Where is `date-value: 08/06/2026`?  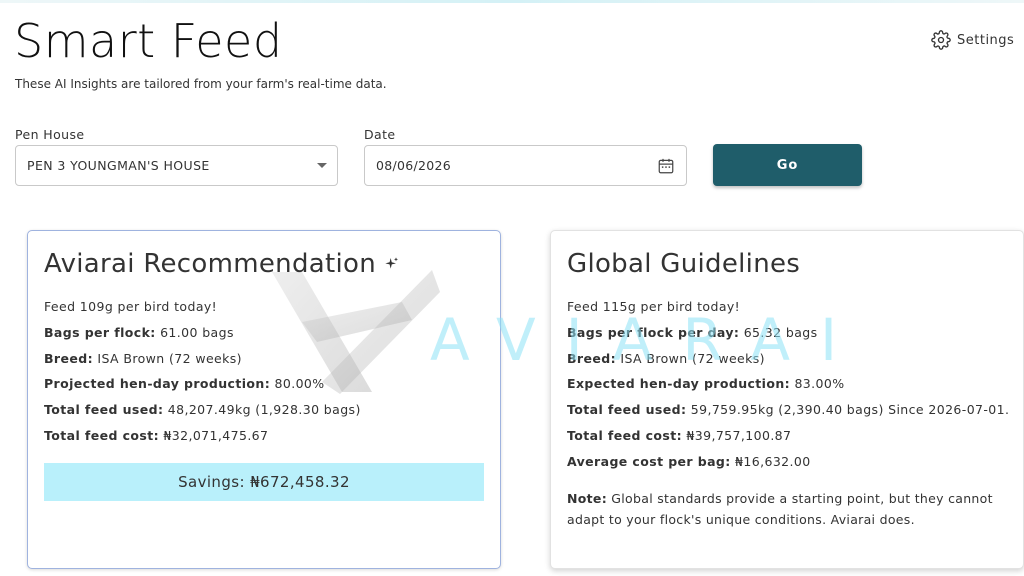 date-value: 08/06/2026 is located at coordinates (414, 165).